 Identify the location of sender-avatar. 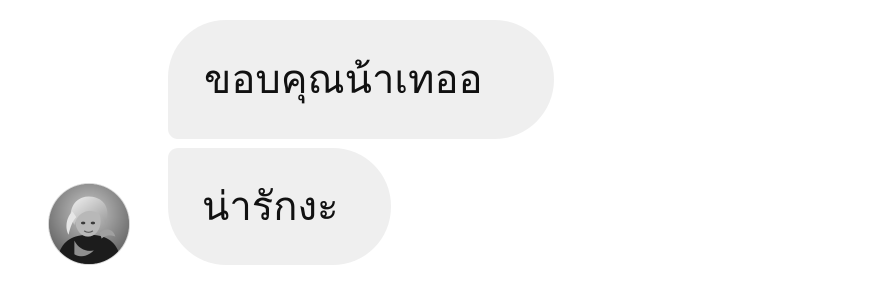
(89, 224).